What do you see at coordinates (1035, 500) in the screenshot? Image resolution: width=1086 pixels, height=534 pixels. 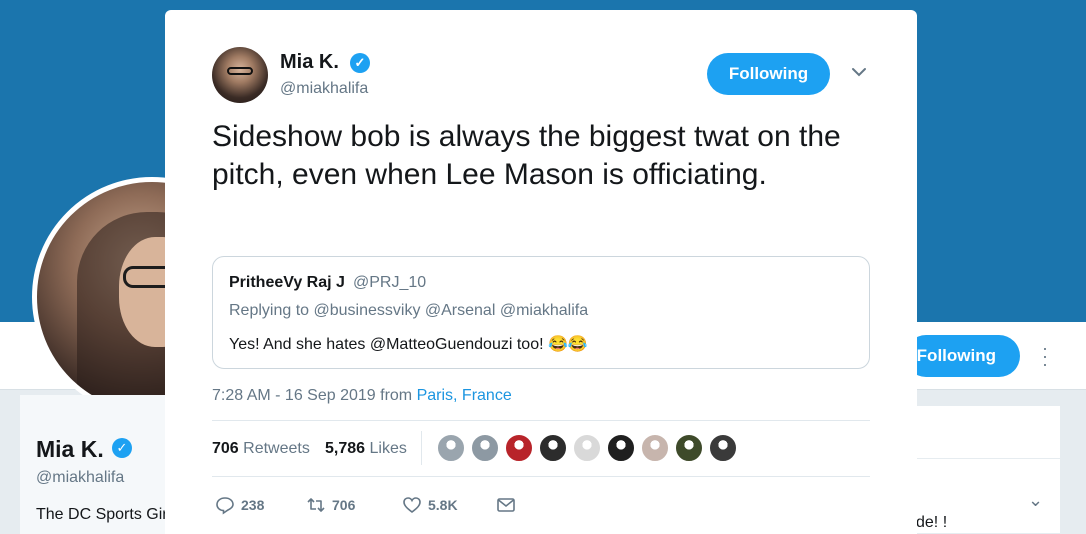 I see `chevron-down-icon: ⌄` at bounding box center [1035, 500].